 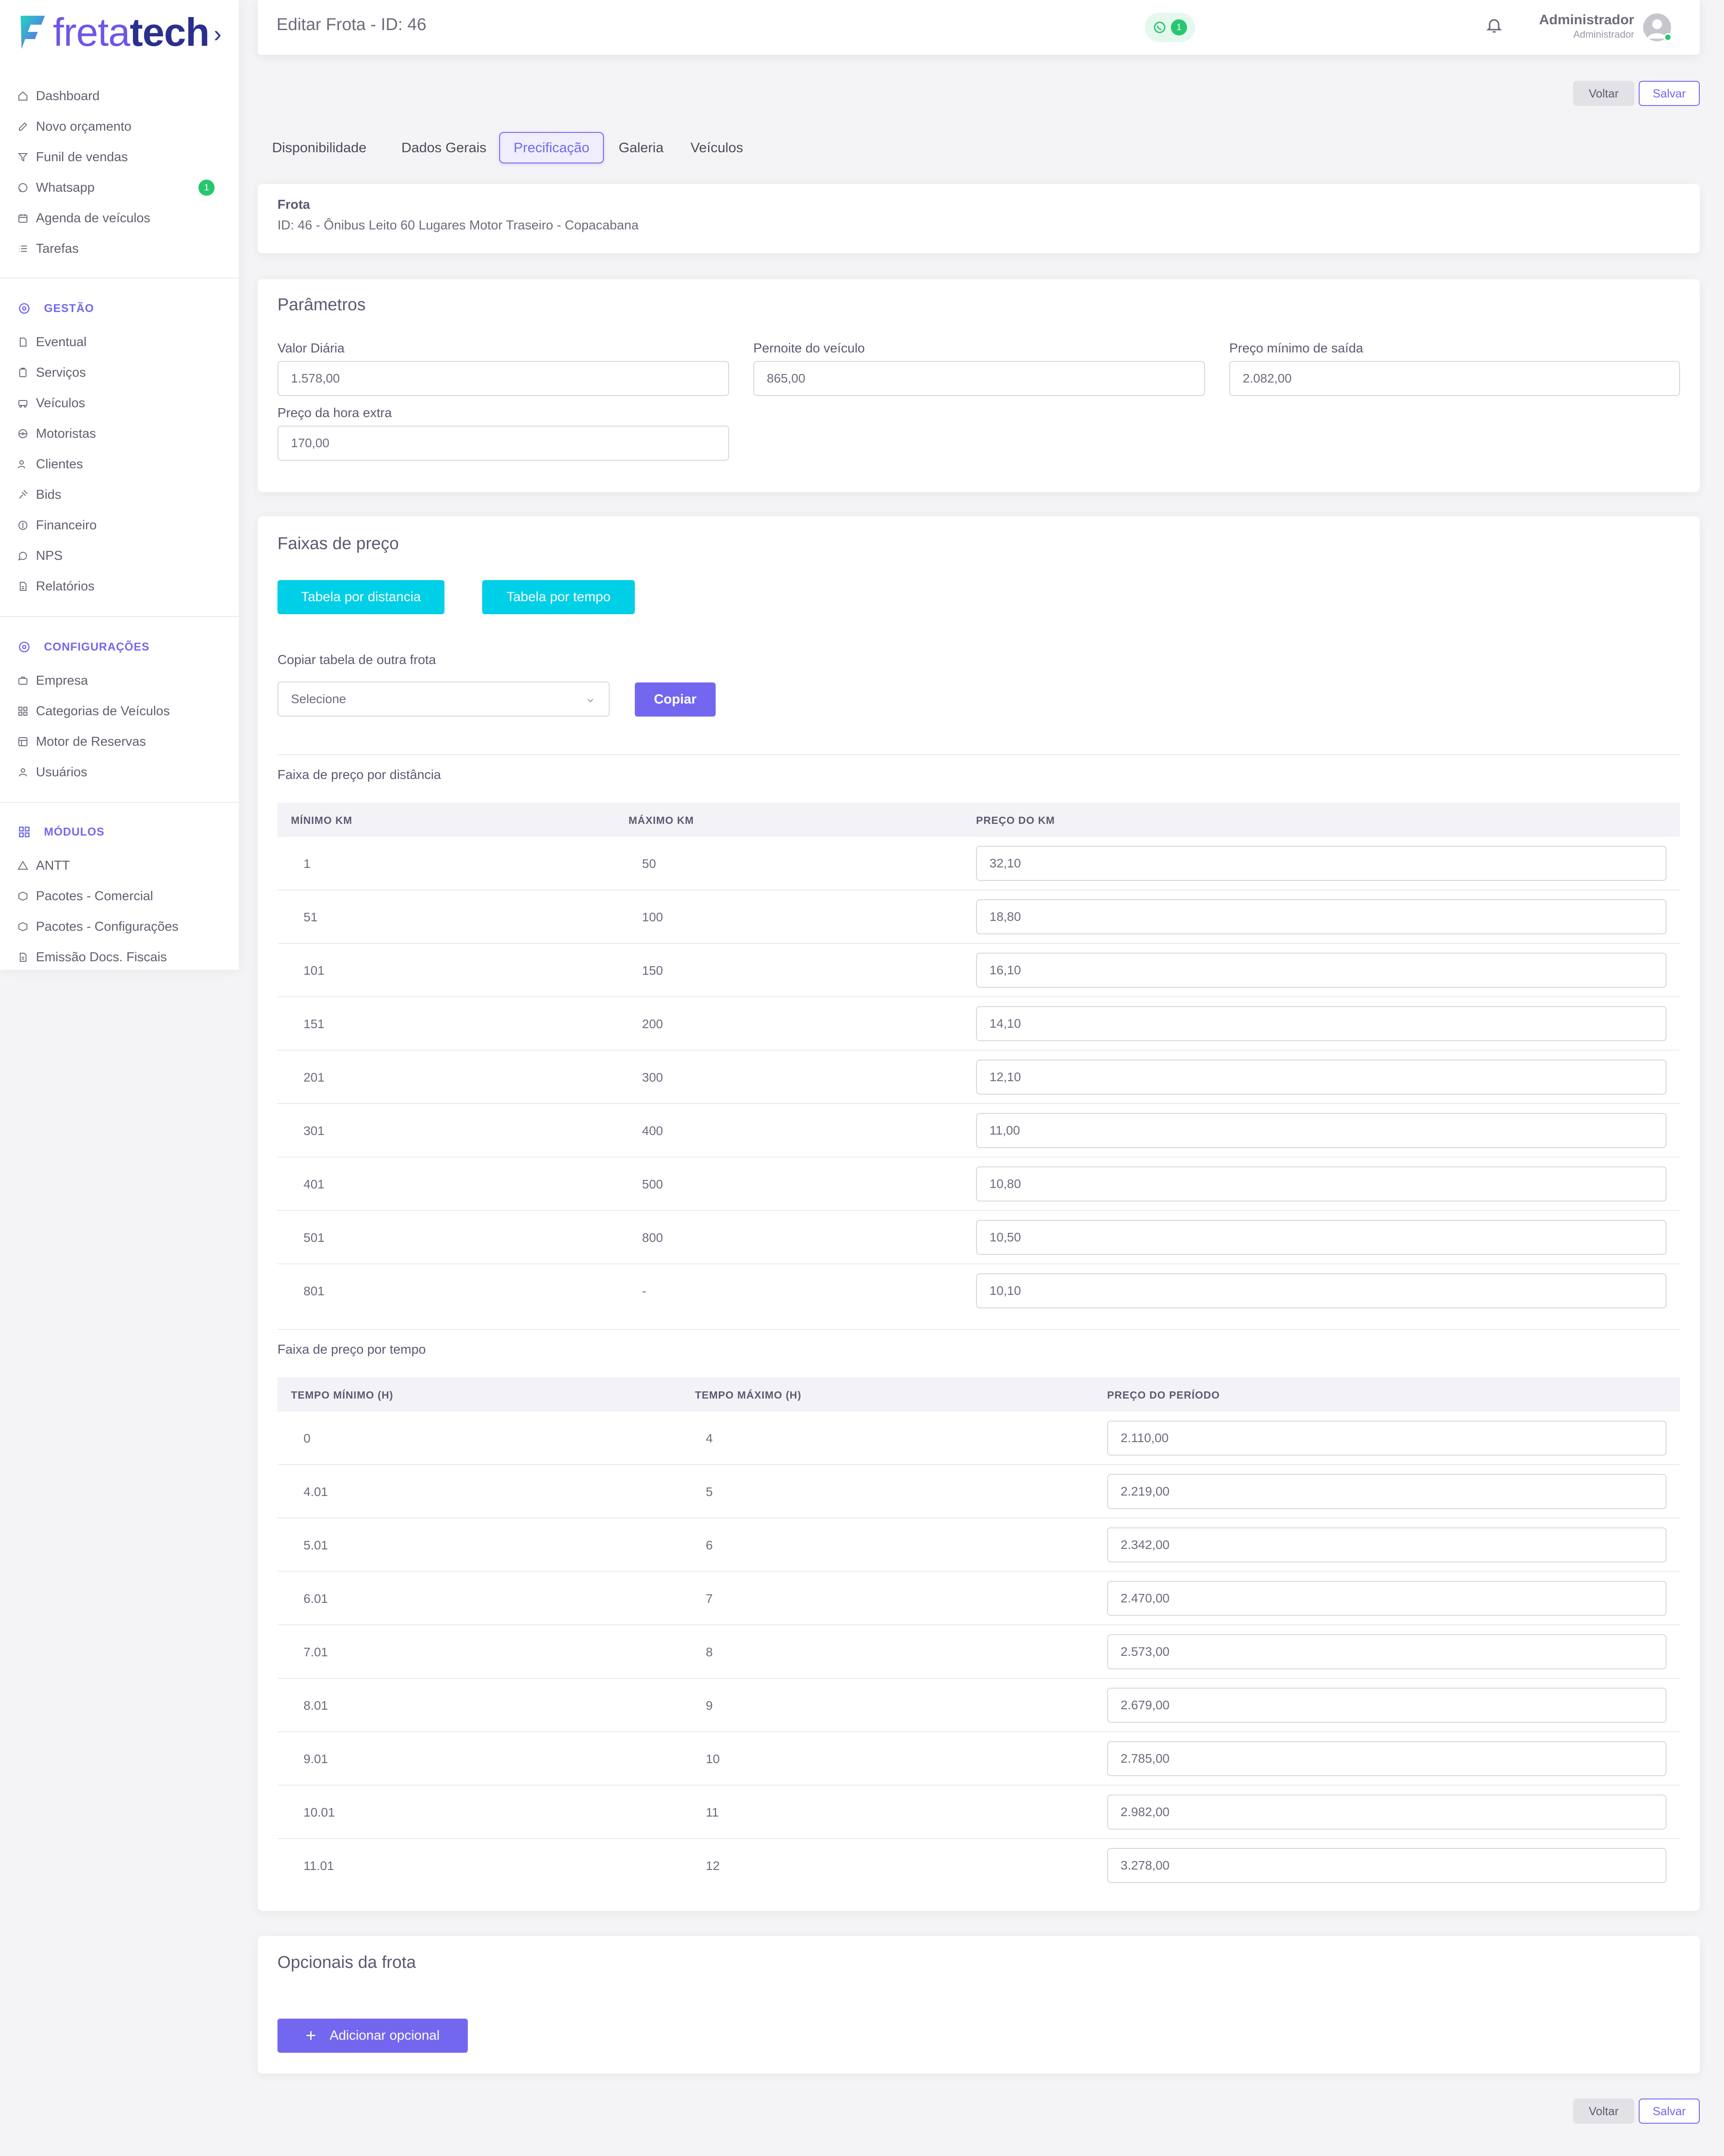 What do you see at coordinates (1387, 1491) in the screenshot?
I see `price-input: 2.219,00` at bounding box center [1387, 1491].